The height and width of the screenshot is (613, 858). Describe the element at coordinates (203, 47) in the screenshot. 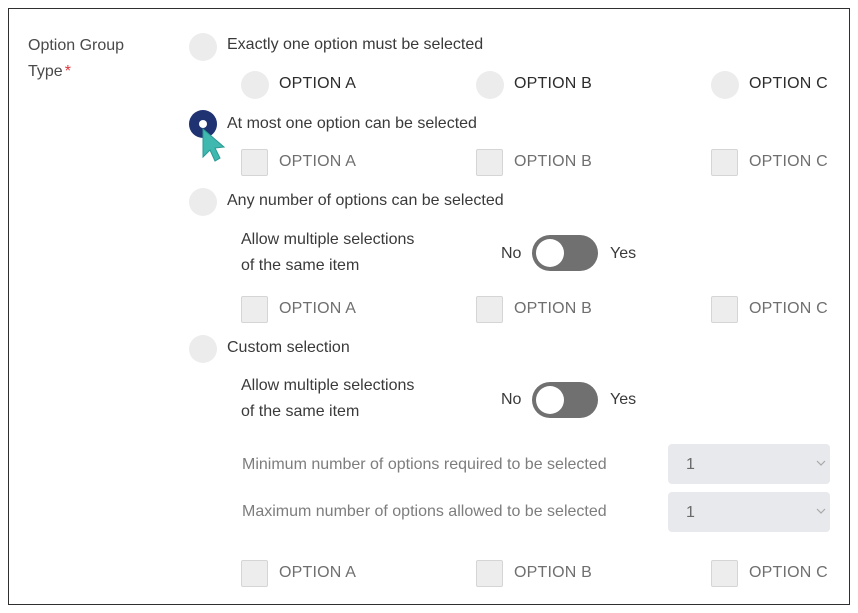

I see `radio-exactly-one` at that location.